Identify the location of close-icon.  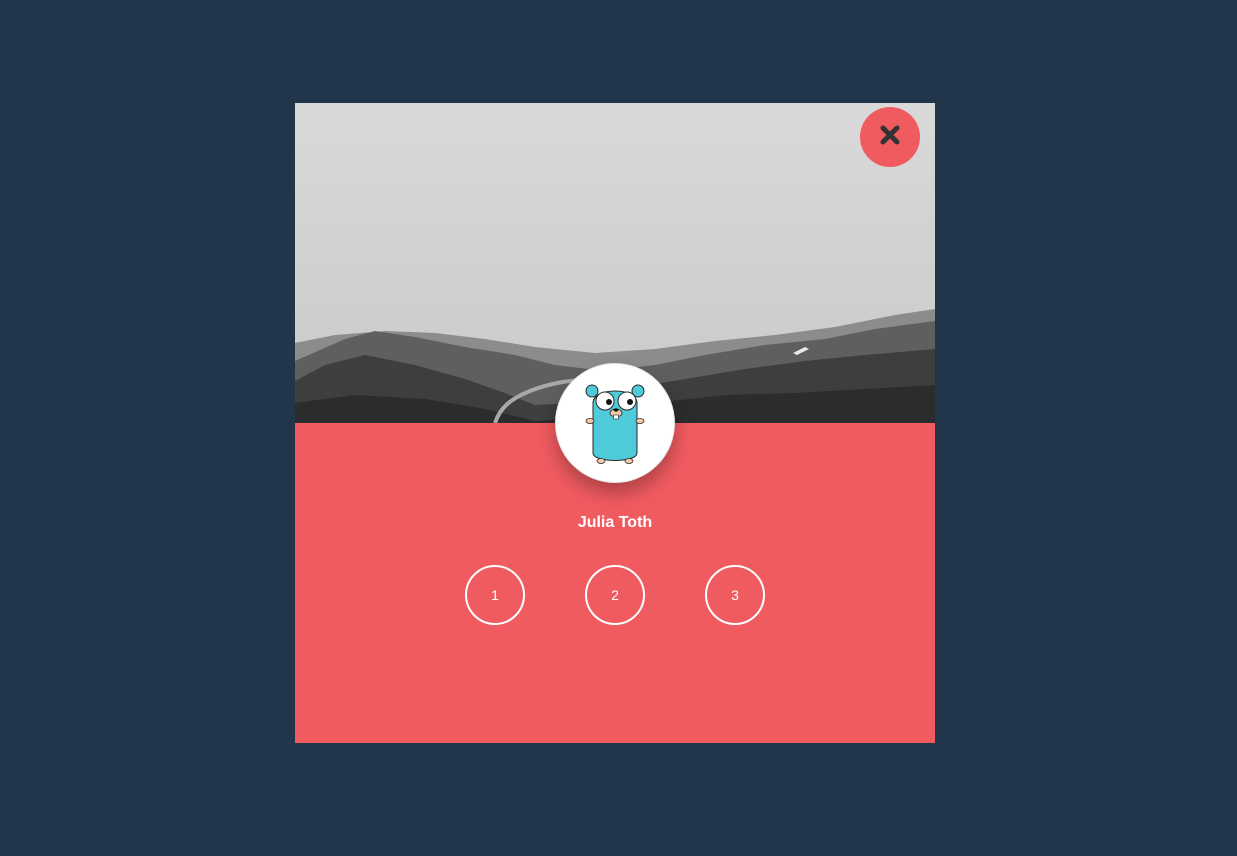
(890, 137).